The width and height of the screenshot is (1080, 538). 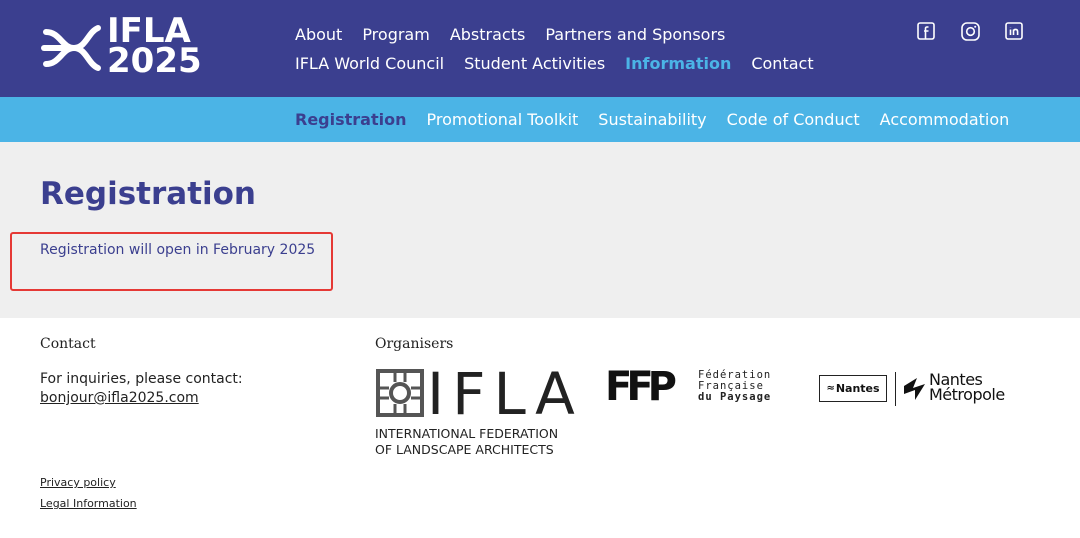 I want to click on ifla-wordmark: IFLA, so click(x=505, y=394).